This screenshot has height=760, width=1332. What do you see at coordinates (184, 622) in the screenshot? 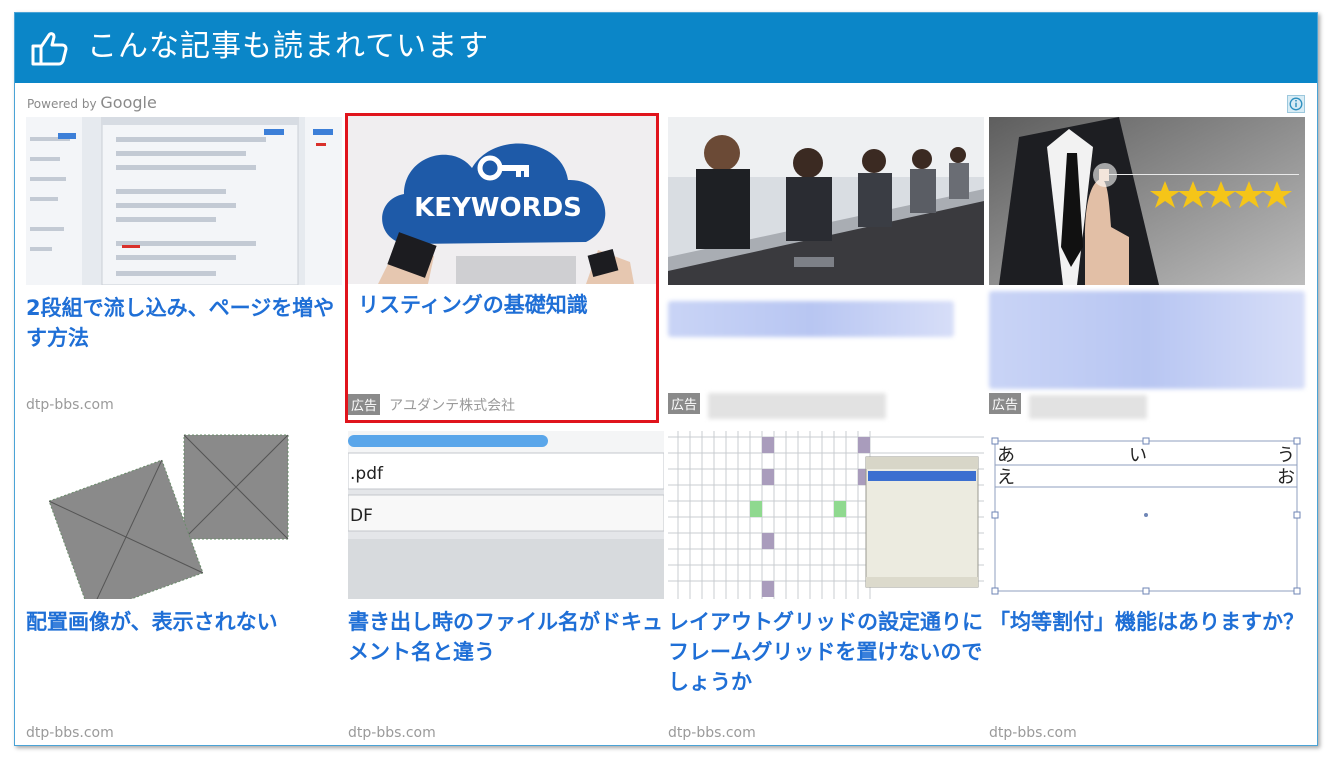
I see `article-title: 配置画像が、表示されない` at bounding box center [184, 622].